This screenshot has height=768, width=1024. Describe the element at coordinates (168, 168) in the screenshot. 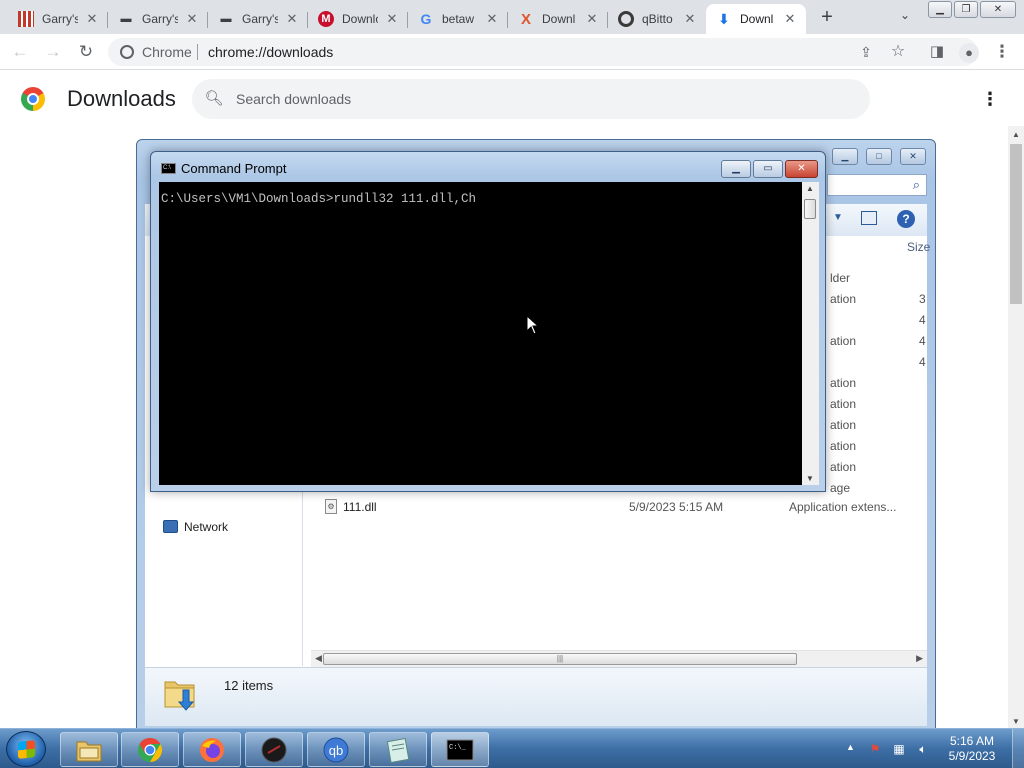

I see `cmd-app-icon: C:\` at that location.